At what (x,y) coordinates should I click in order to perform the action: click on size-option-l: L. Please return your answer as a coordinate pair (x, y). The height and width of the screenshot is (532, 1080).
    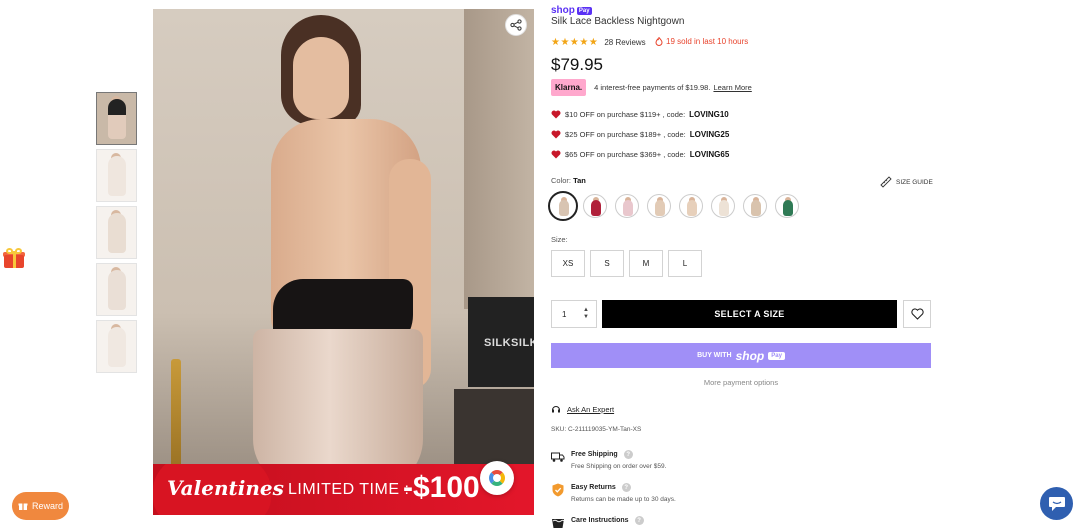
    Looking at the image, I should click on (685, 263).